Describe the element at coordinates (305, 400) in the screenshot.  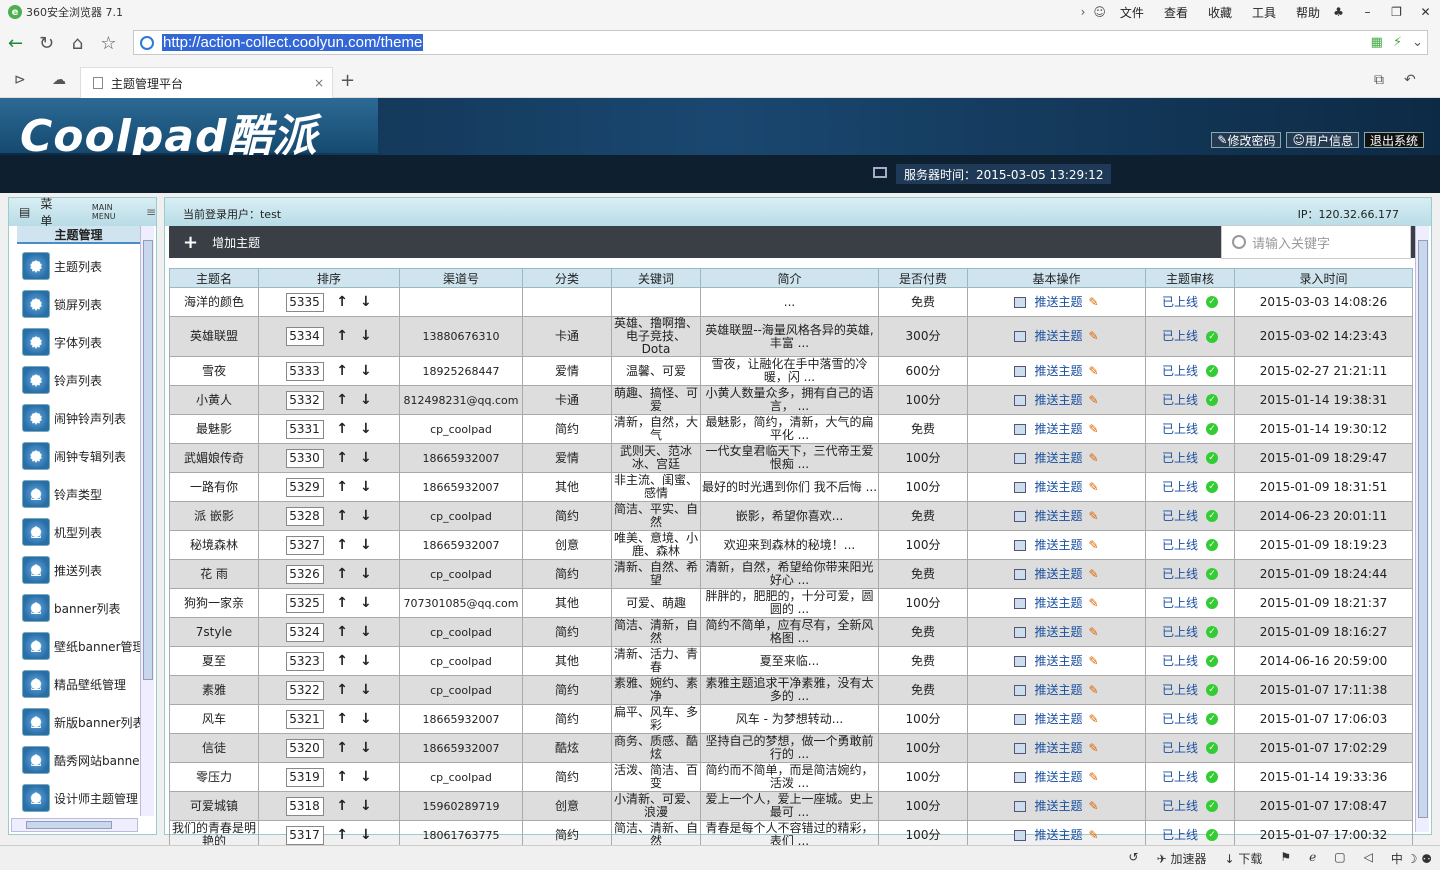
I see `order-input: 5332` at that location.